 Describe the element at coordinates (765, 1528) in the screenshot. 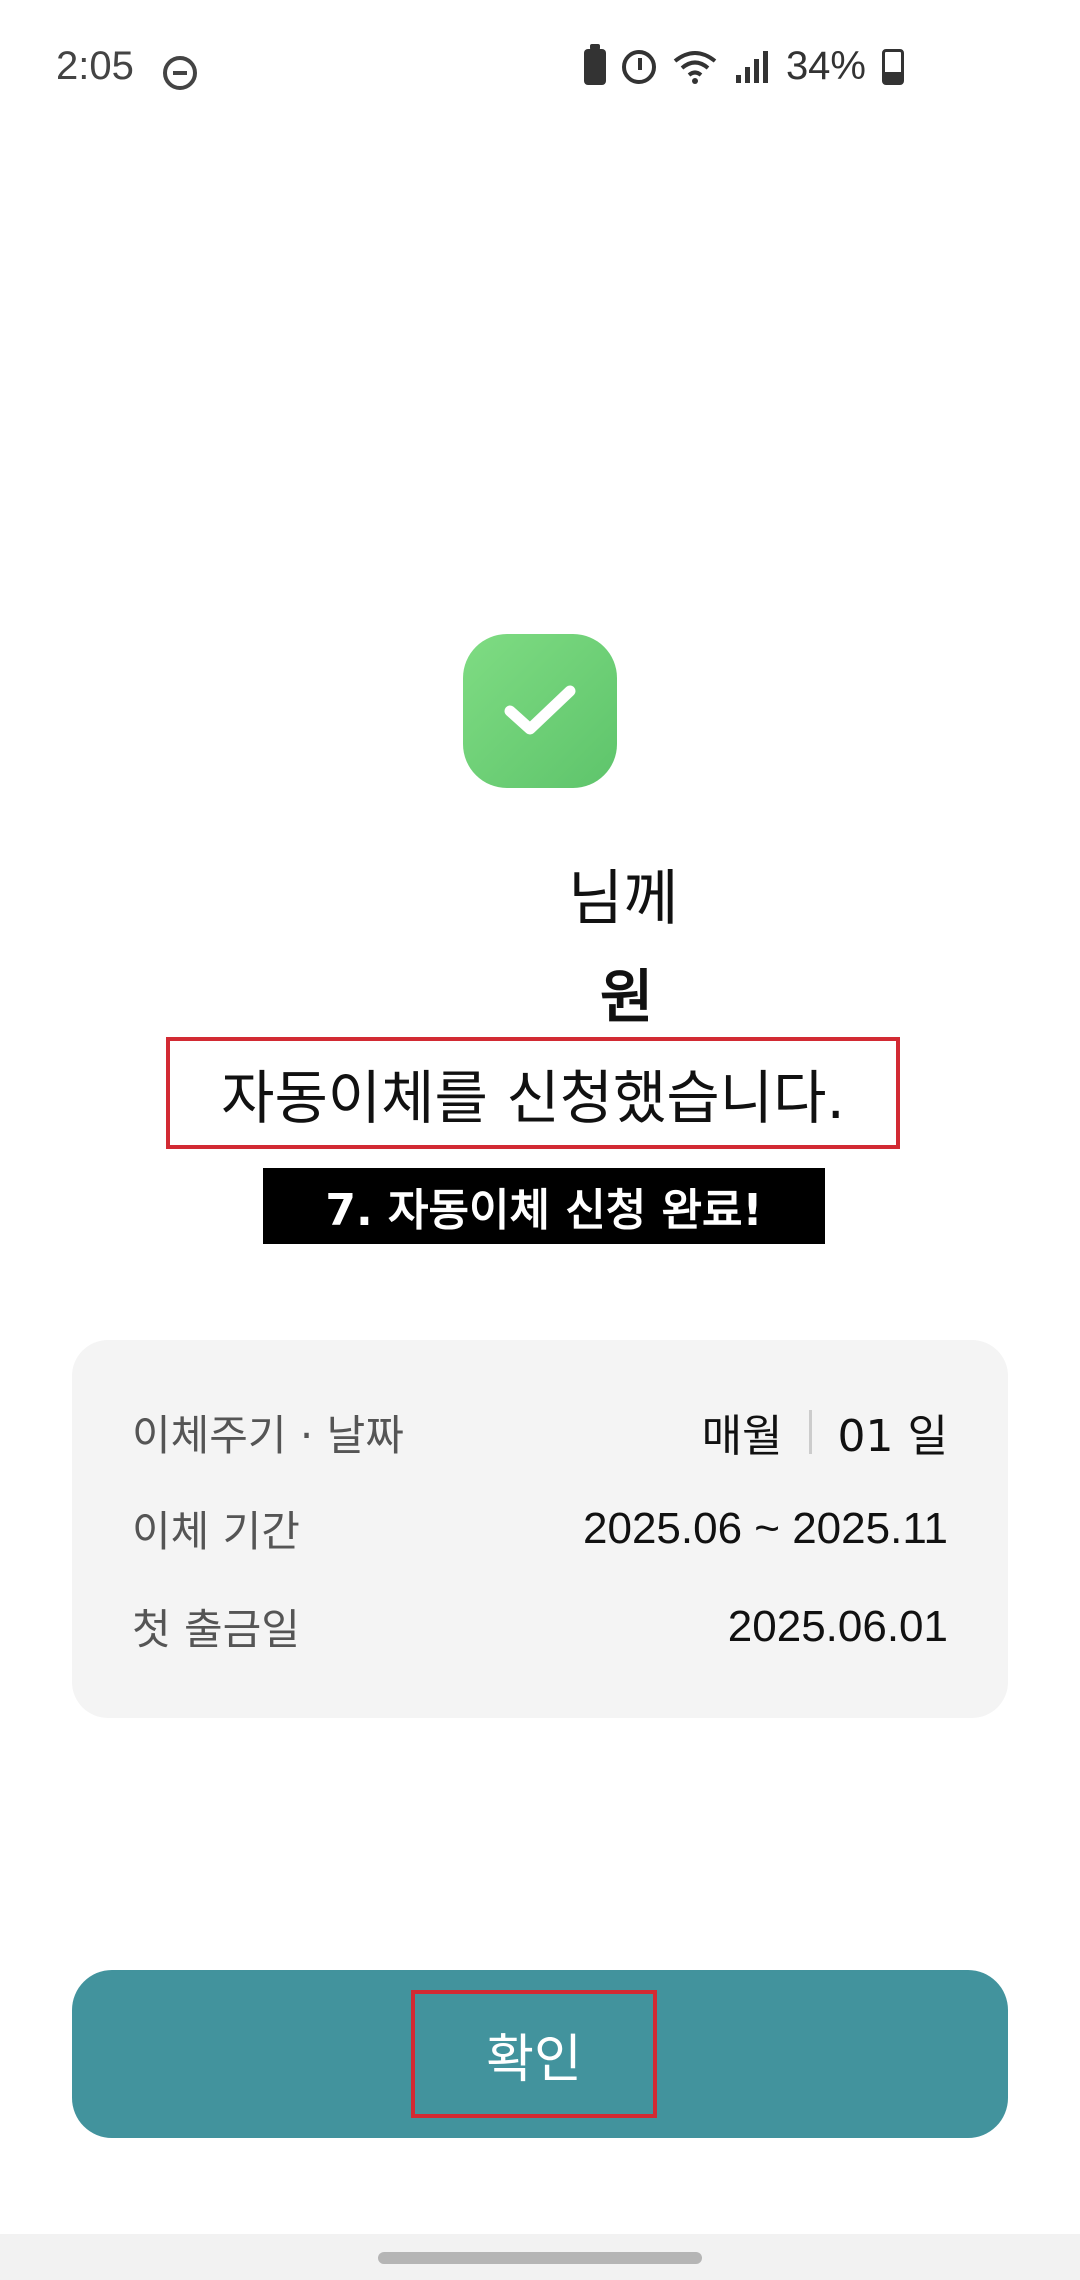

I see `period-value: 2025.06 ~ 2025.11` at that location.